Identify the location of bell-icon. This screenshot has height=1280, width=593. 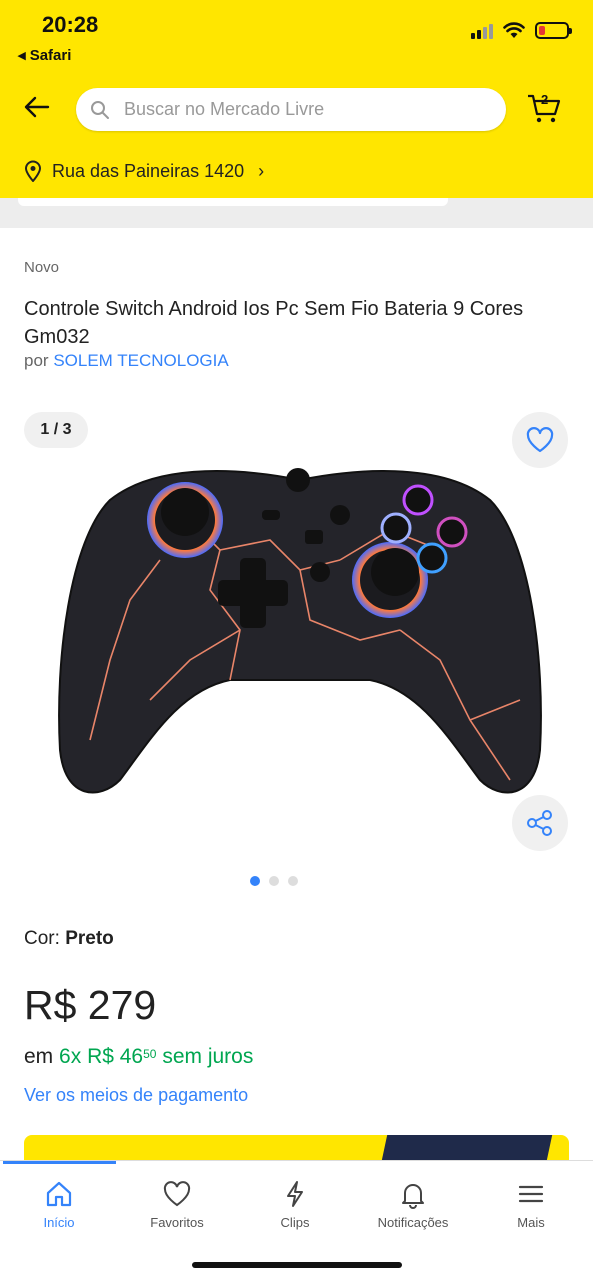
(413, 1196).